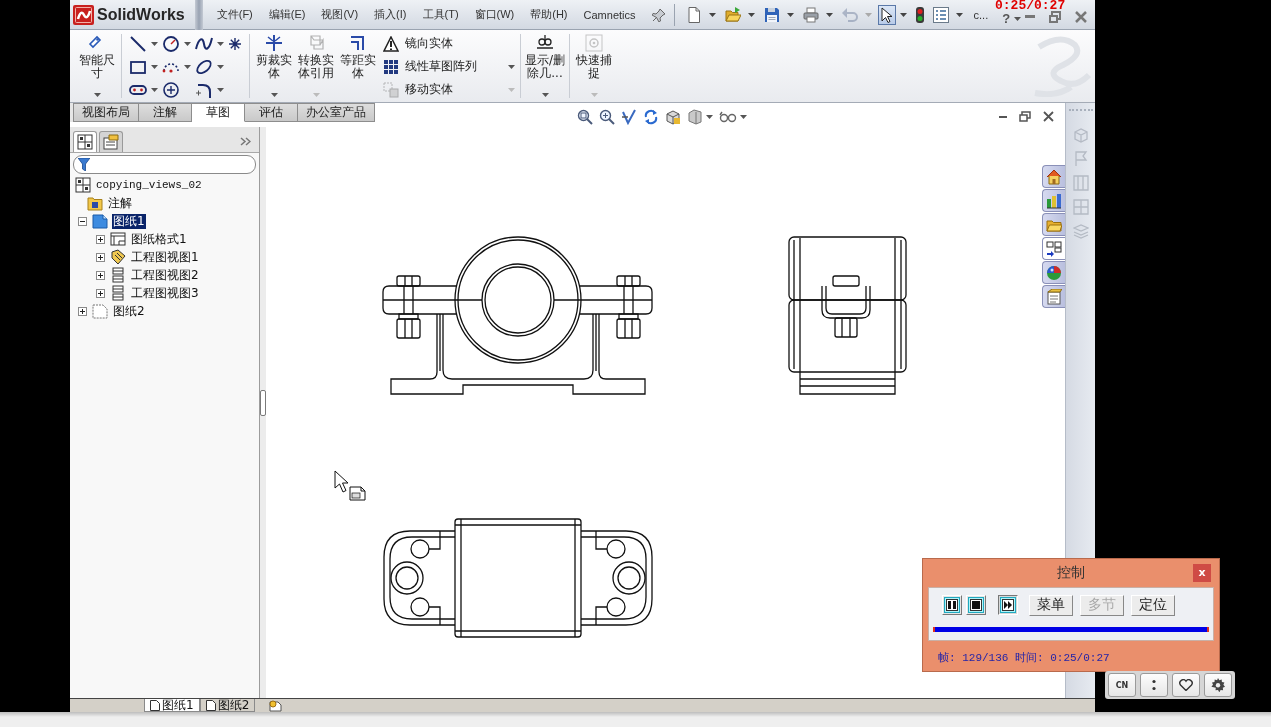 This screenshot has height=727, width=1271. What do you see at coordinates (1122, 685) in the screenshot?
I see `language-button: CN` at bounding box center [1122, 685].